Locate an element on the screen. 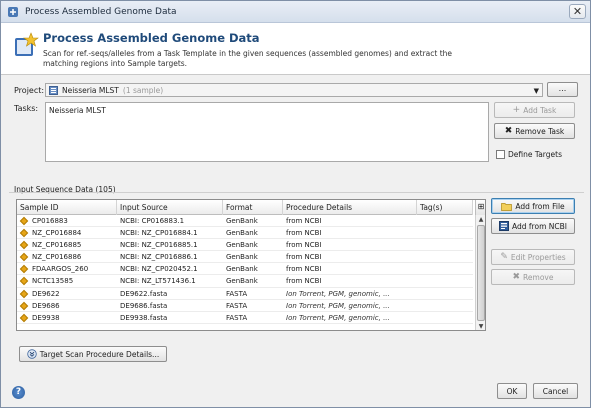 The width and height of the screenshot is (591, 408). add-task-label: Add Task is located at coordinates (540, 110).